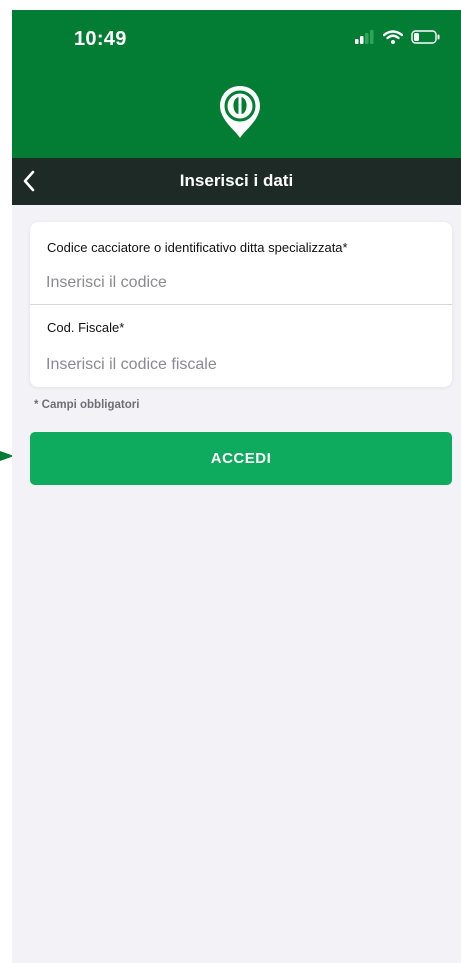 The height and width of the screenshot is (963, 461). What do you see at coordinates (241, 458) in the screenshot?
I see `login-button: ACCEDI` at bounding box center [241, 458].